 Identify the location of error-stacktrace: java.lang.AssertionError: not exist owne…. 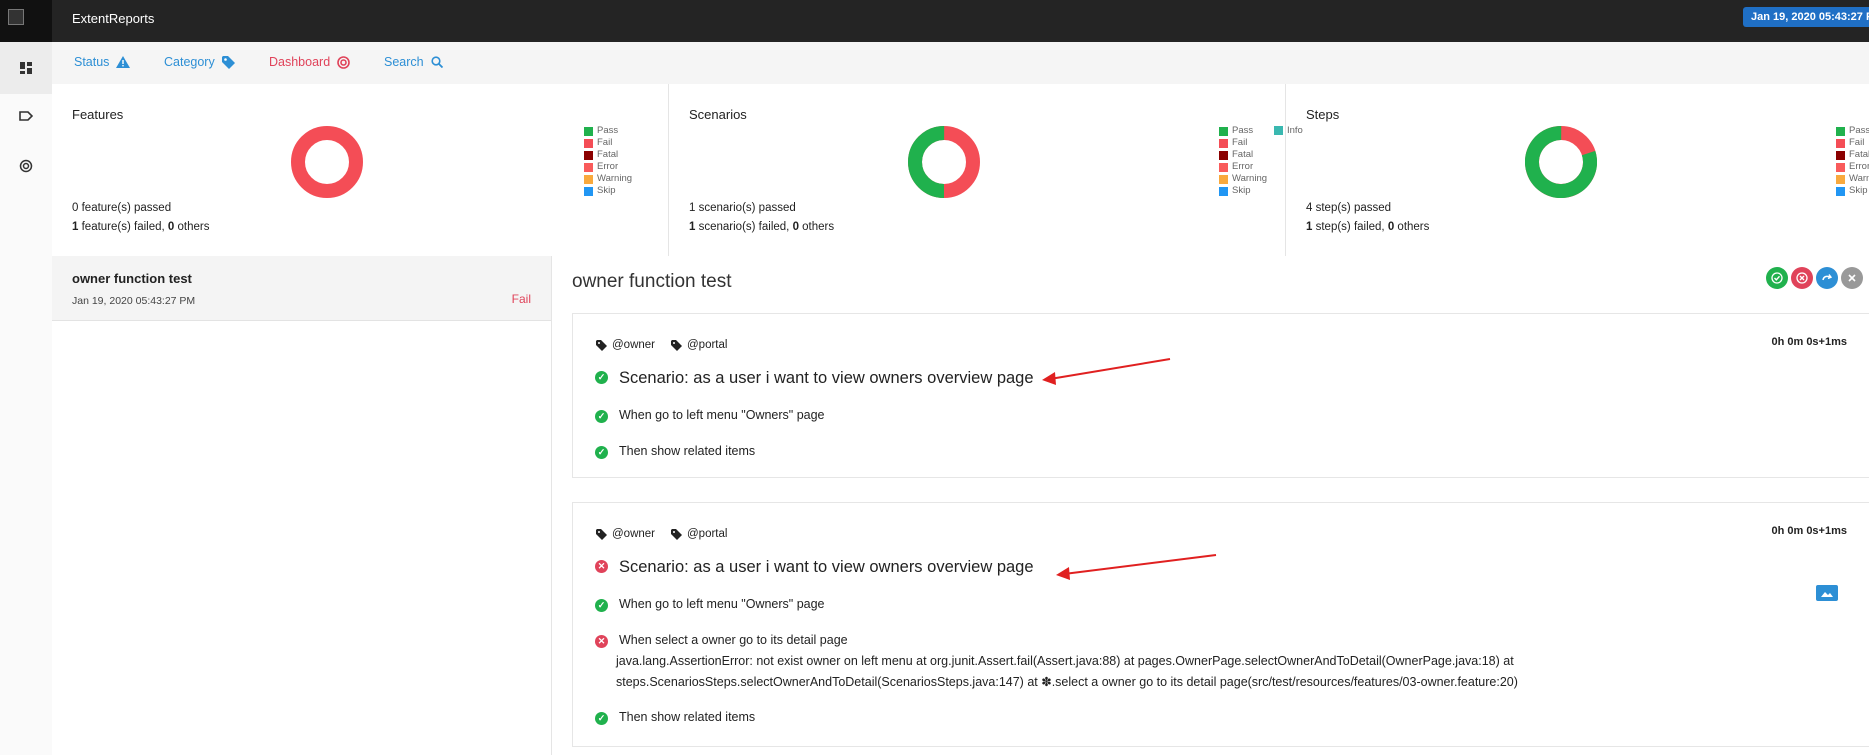
(1067, 672).